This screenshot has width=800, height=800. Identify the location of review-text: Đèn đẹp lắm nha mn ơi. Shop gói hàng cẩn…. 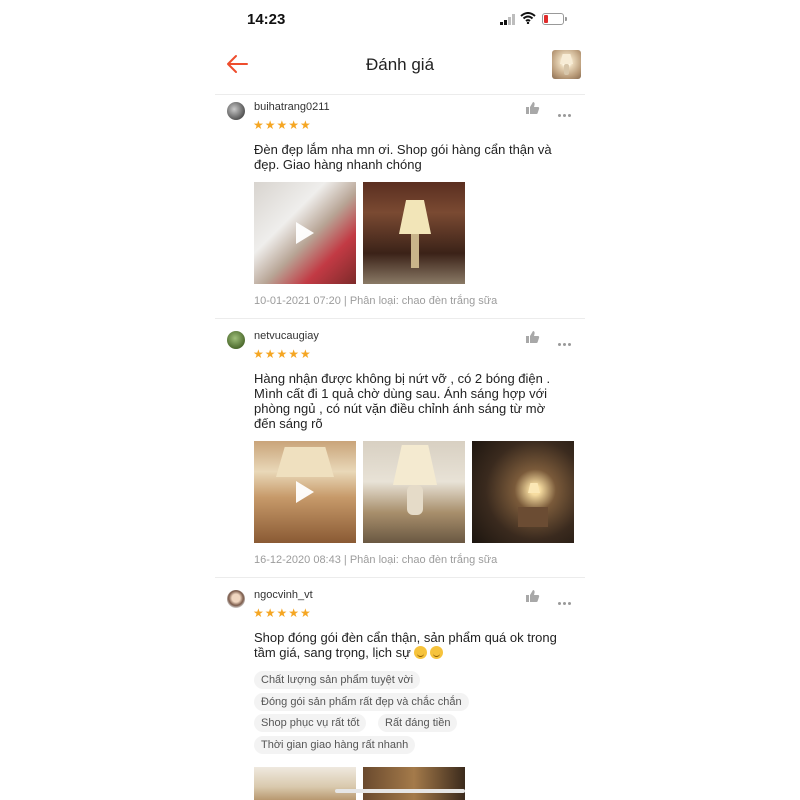
(403, 157).